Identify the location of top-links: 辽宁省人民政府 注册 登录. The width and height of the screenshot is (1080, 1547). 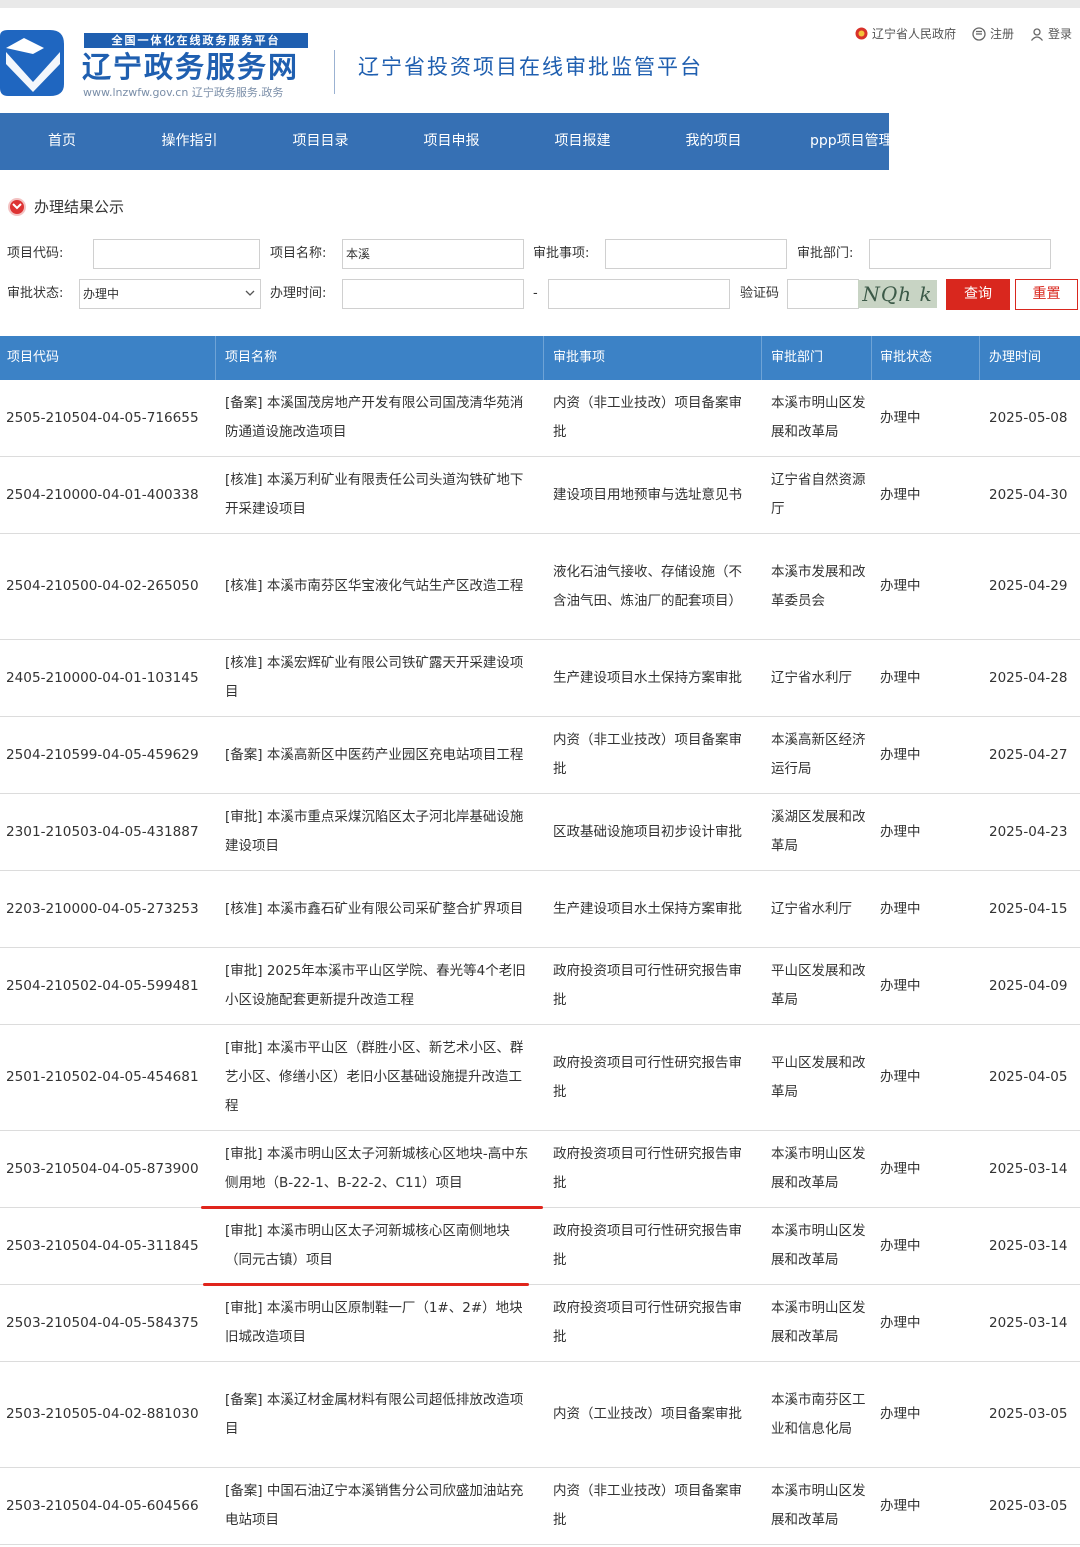
(955, 33).